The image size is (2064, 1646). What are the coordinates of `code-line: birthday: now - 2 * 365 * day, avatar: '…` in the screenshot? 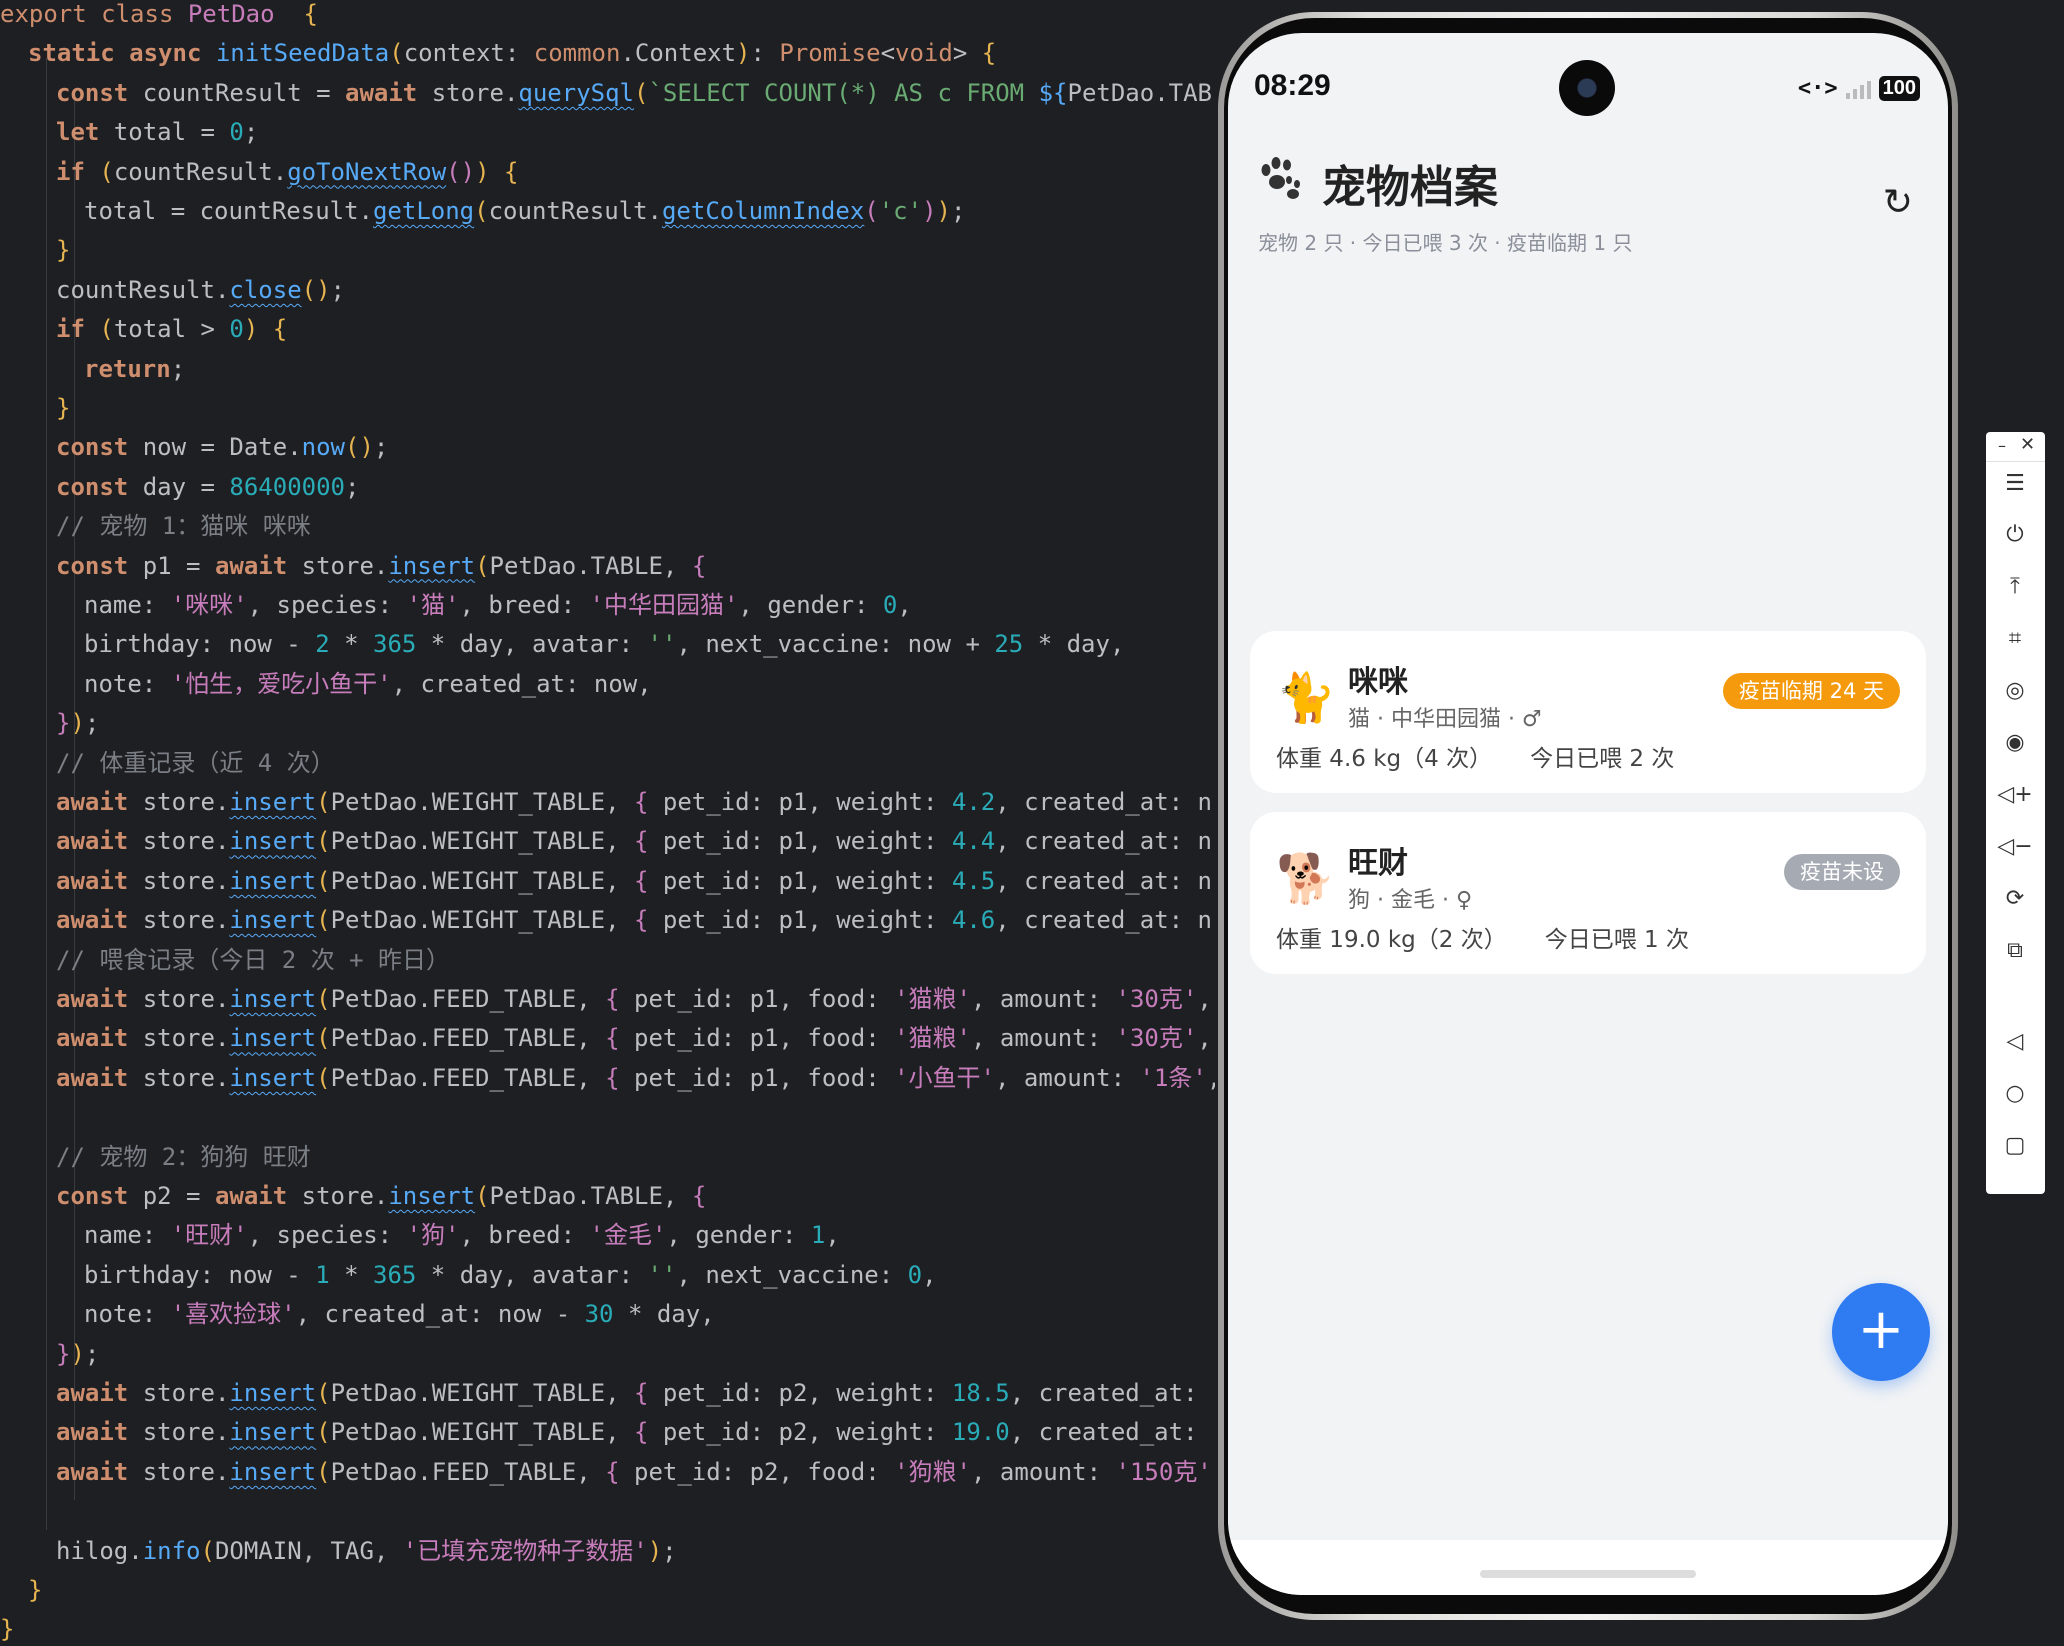 It's located at (604, 644).